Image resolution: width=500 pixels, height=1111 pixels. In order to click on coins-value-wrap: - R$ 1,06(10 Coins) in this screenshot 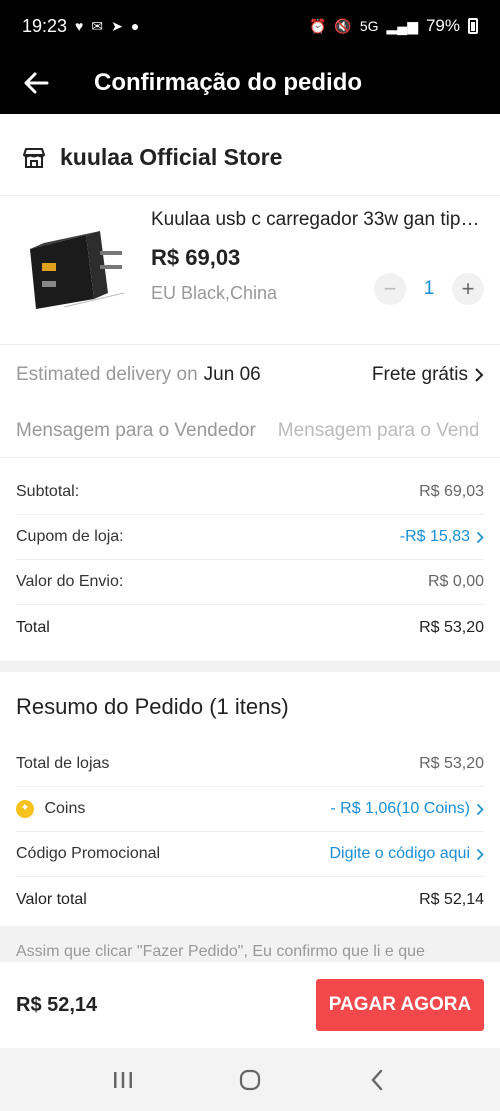, I will do `click(407, 809)`.